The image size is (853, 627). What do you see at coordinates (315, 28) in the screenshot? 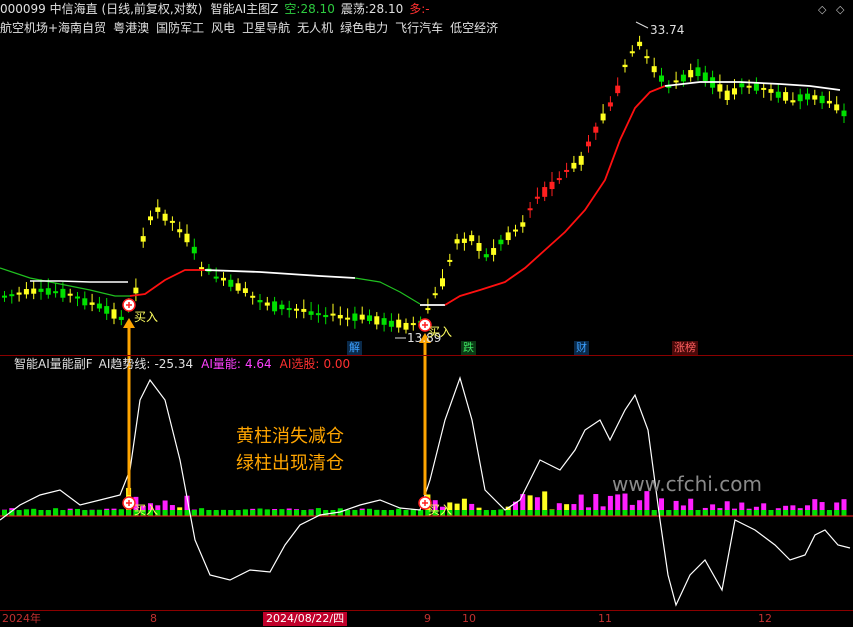
I see `concept-tag: 无人机` at bounding box center [315, 28].